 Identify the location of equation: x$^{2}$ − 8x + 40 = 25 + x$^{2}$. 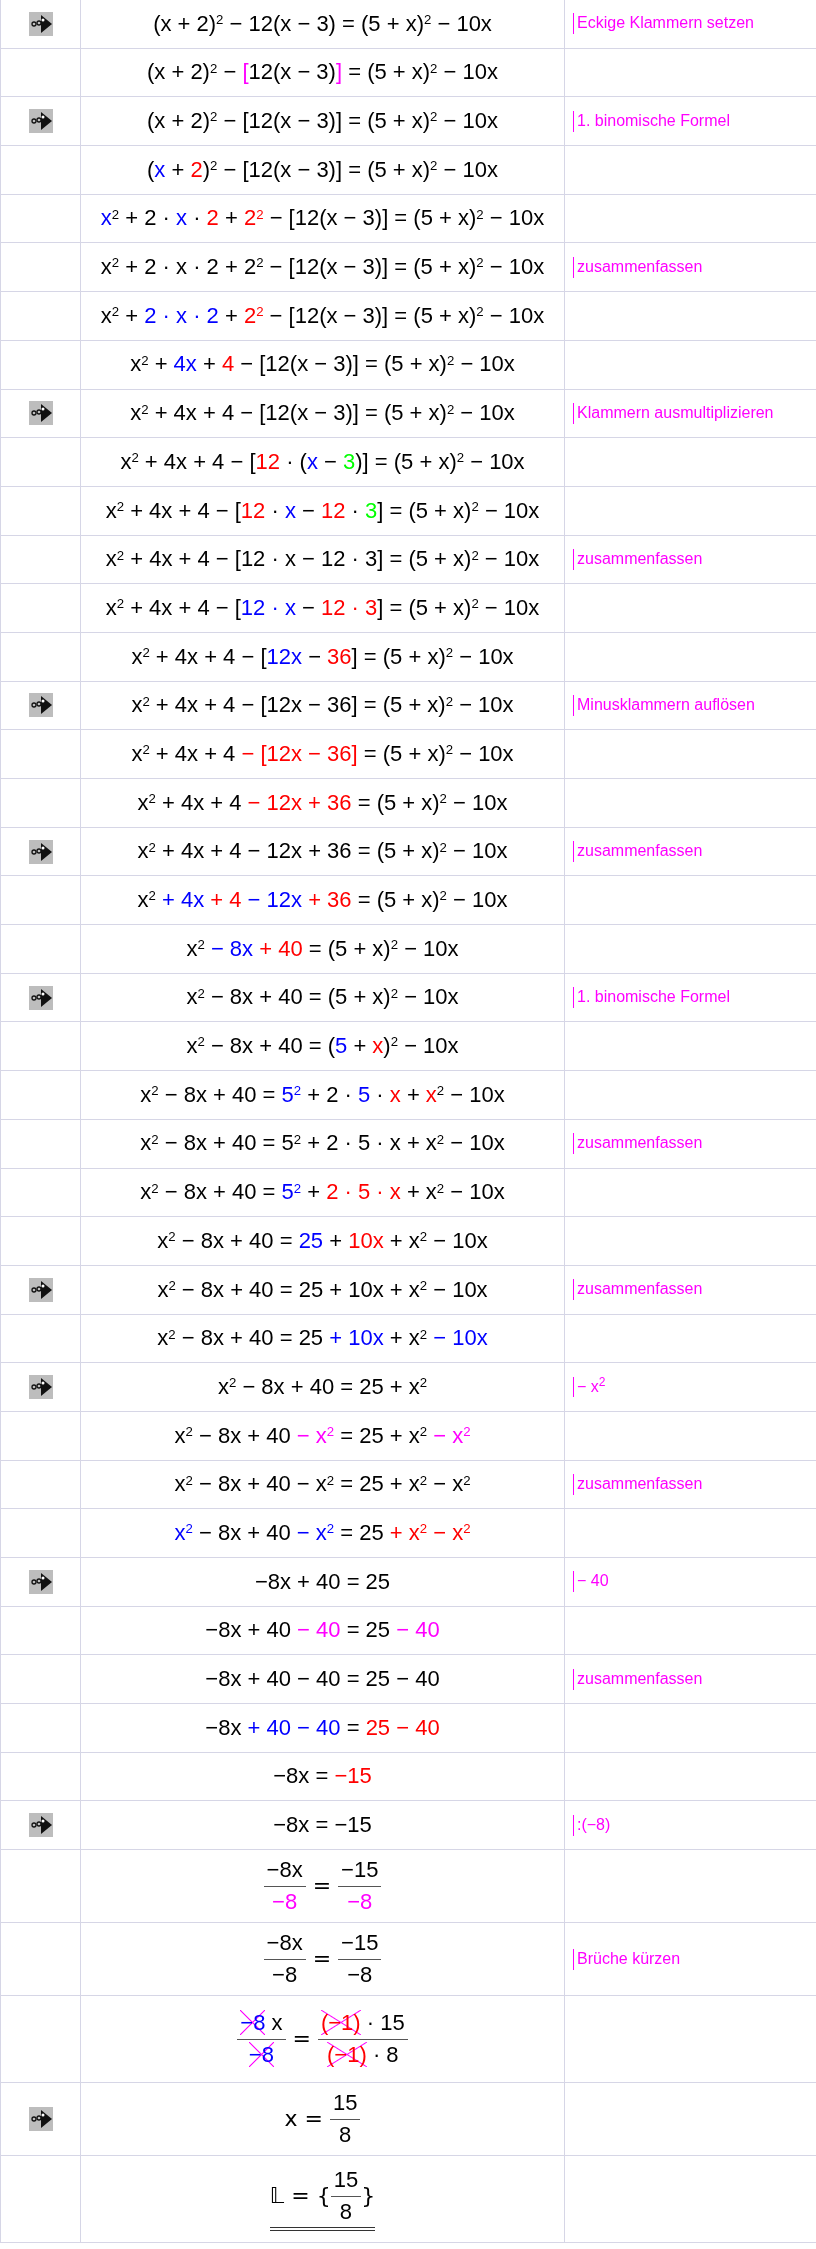
(322, 1387).